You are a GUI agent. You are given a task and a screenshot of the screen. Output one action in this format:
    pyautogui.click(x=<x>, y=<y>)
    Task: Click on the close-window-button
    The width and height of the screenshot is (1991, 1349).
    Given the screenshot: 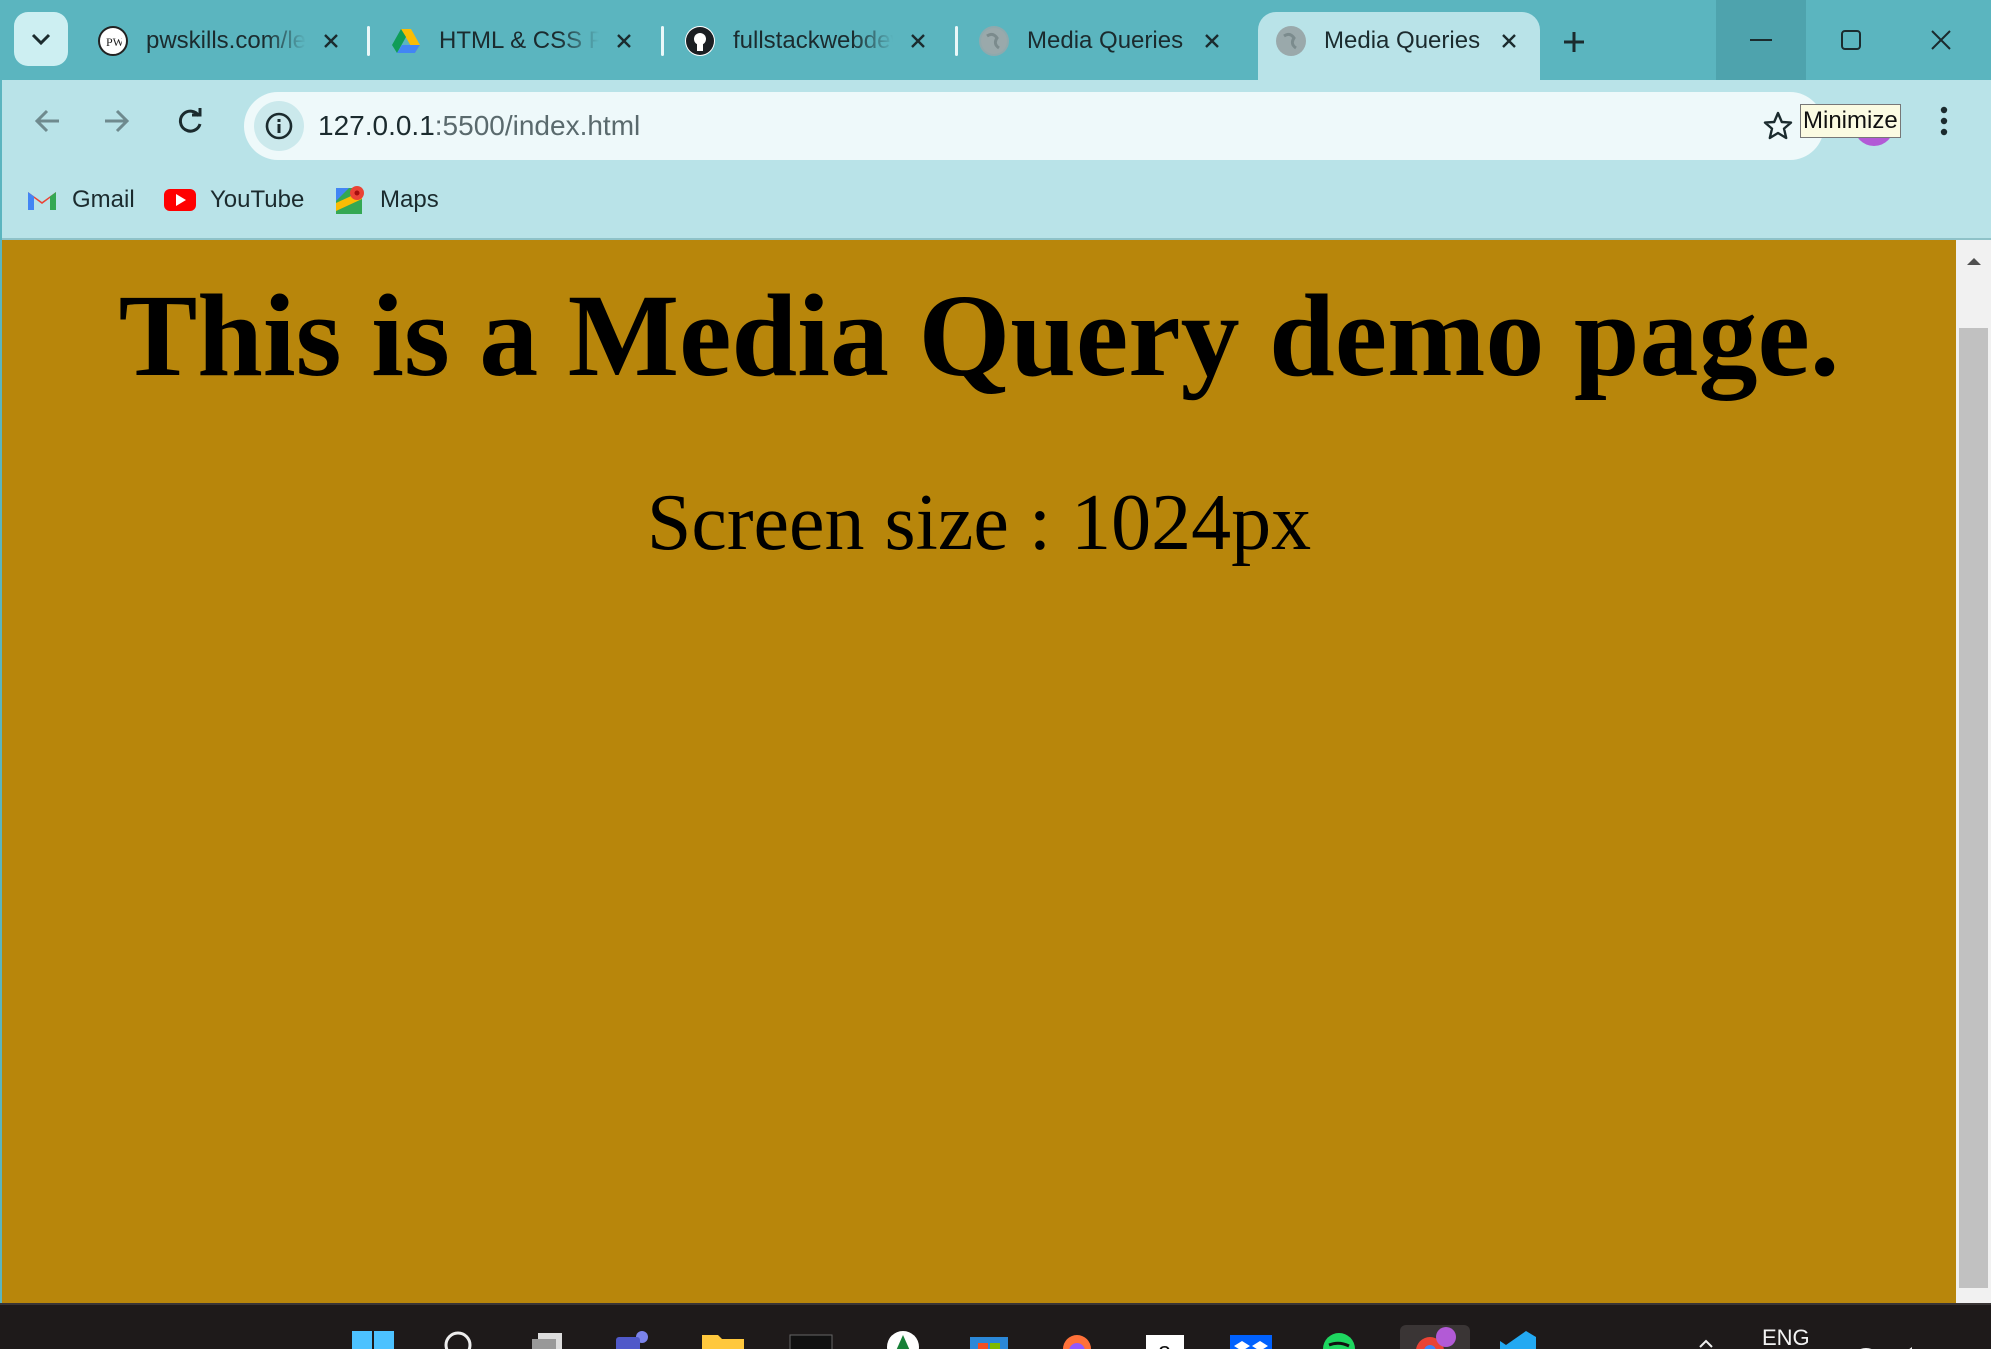 What is the action you would take?
    pyautogui.click(x=1941, y=40)
    